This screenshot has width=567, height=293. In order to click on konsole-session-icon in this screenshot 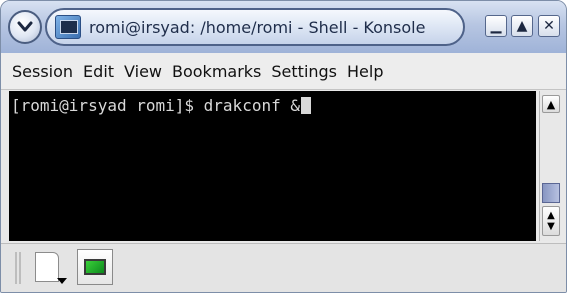, I will do `click(95, 267)`.